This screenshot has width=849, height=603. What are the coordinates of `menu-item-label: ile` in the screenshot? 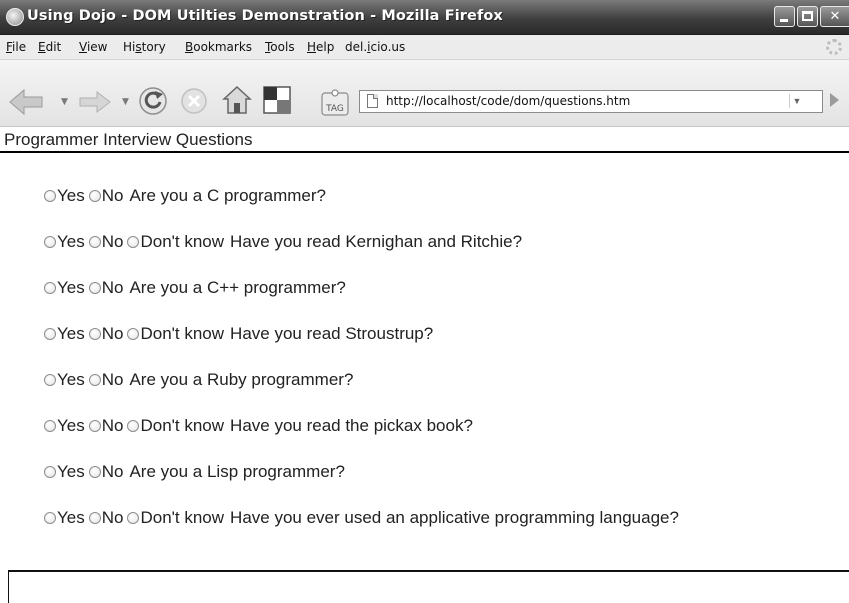 It's located at (19, 47).